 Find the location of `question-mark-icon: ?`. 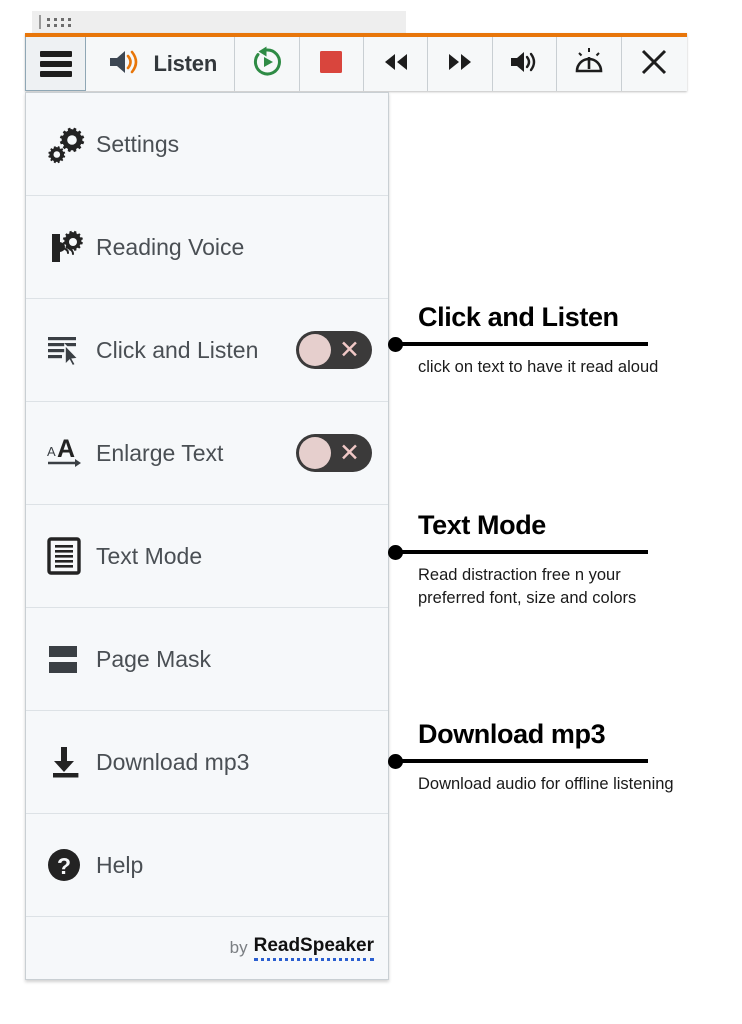

question-mark-icon: ? is located at coordinates (71, 865).